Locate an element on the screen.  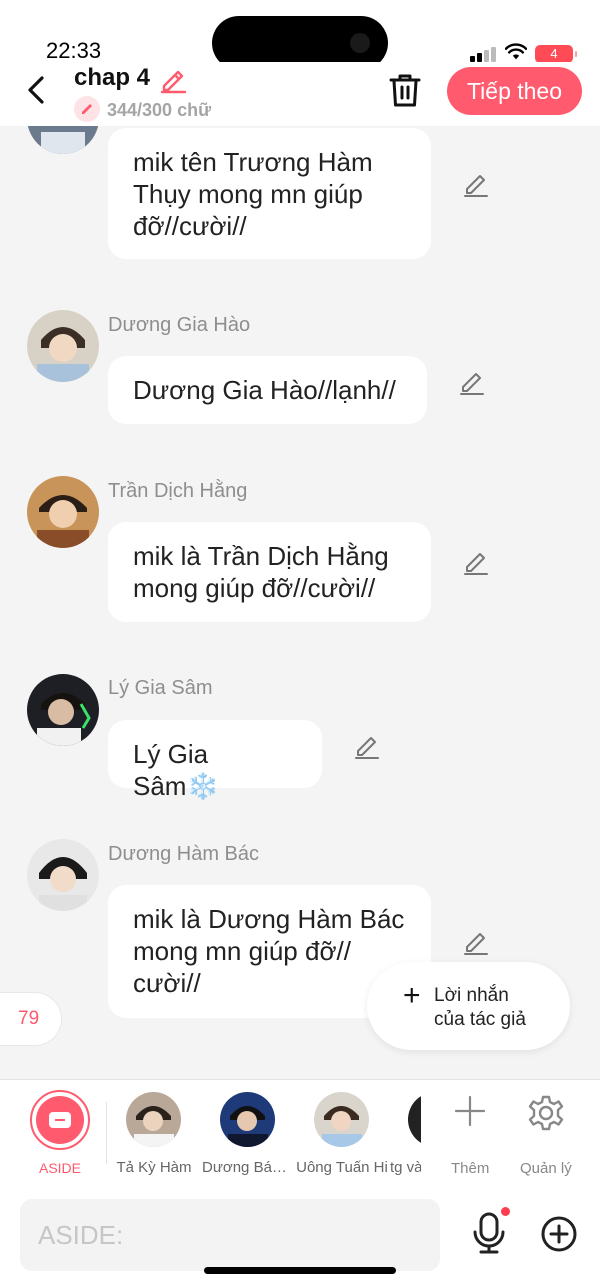
avatar-duong-gia-hao is located at coordinates (63, 346).